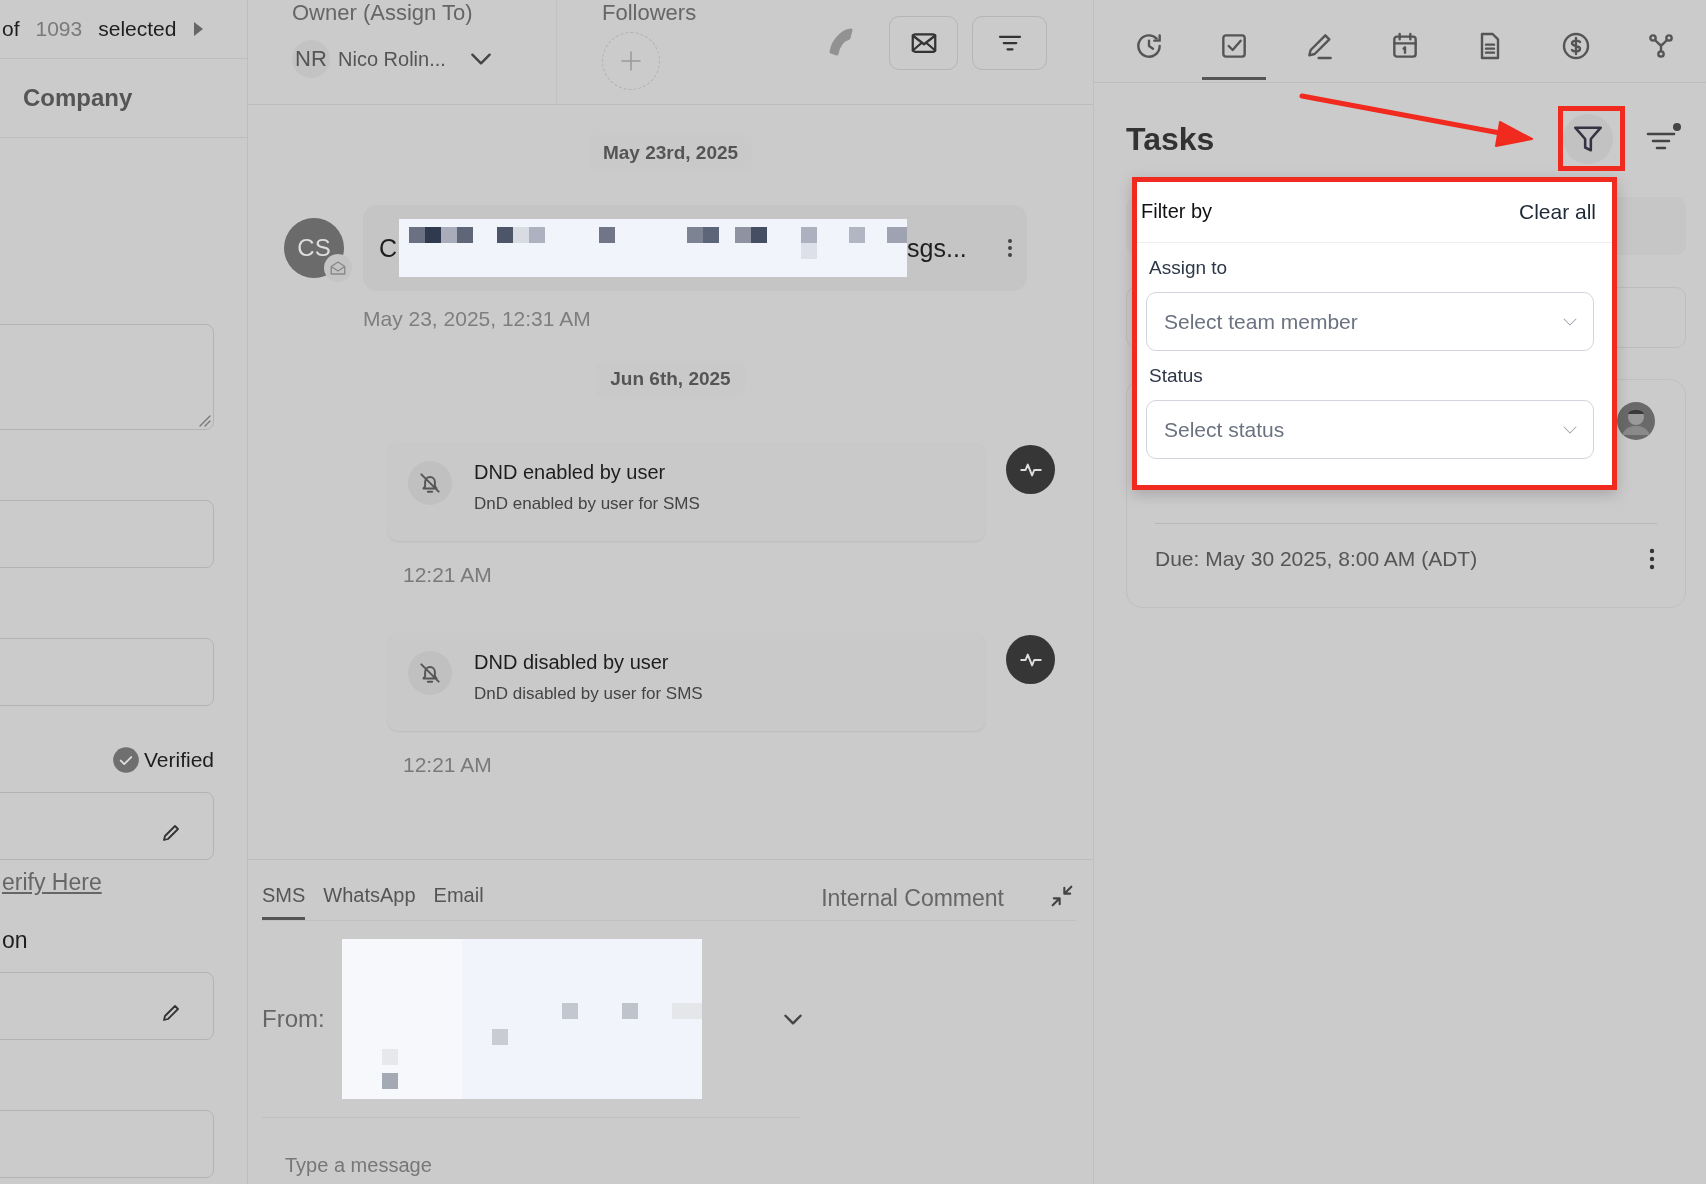  I want to click on due-date: Due: May 30 2025, 8:00 AM (ADT), so click(1316, 559).